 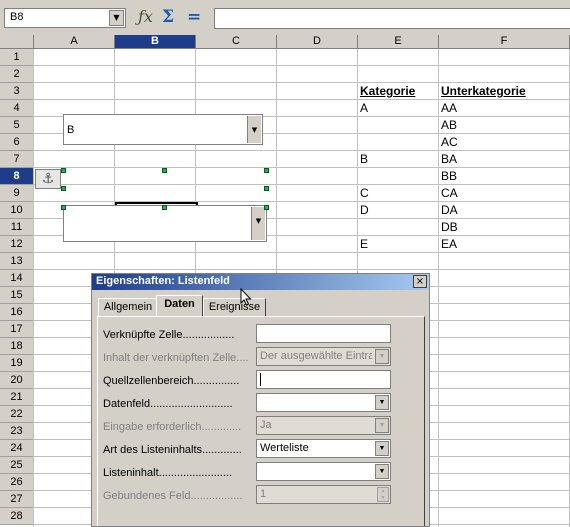 I want to click on name-box: B8 ▼, so click(x=65, y=18).